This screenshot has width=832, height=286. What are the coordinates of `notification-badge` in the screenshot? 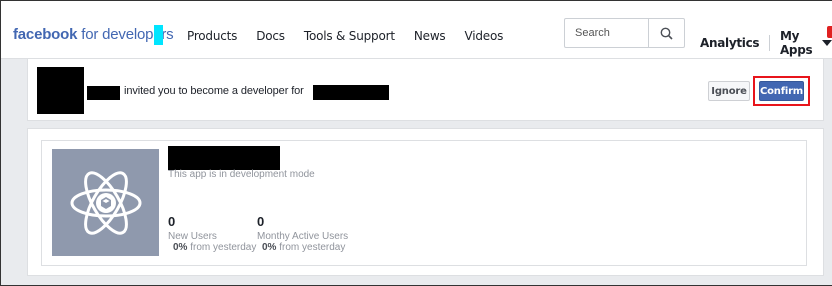 It's located at (829, 32).